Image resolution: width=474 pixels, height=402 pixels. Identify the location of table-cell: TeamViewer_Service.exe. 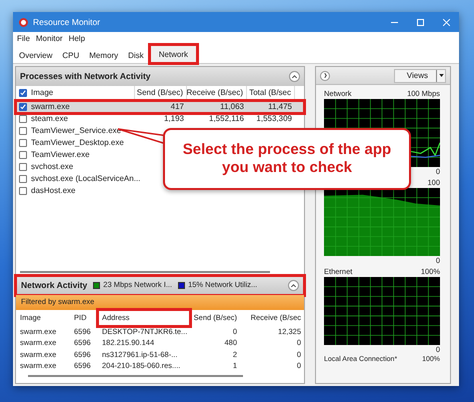
(76, 131).